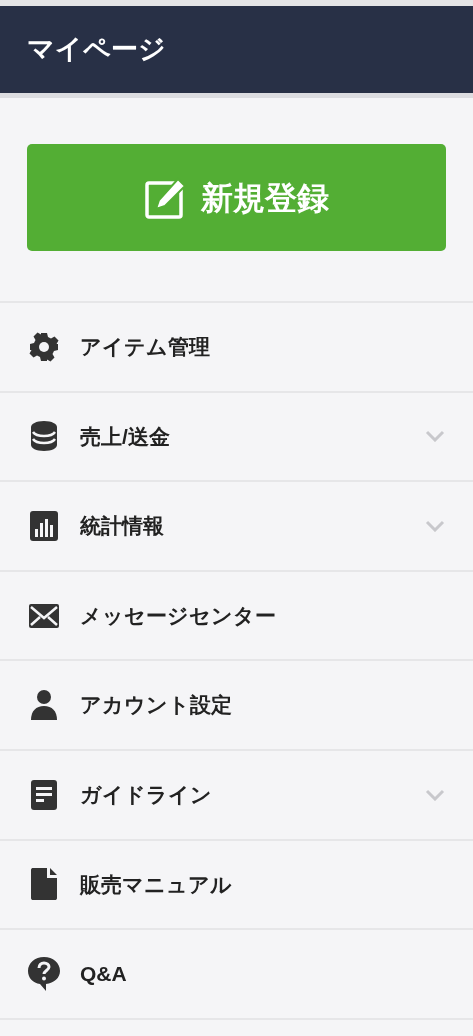  I want to click on menu-item: 売上/送金, so click(236, 437).